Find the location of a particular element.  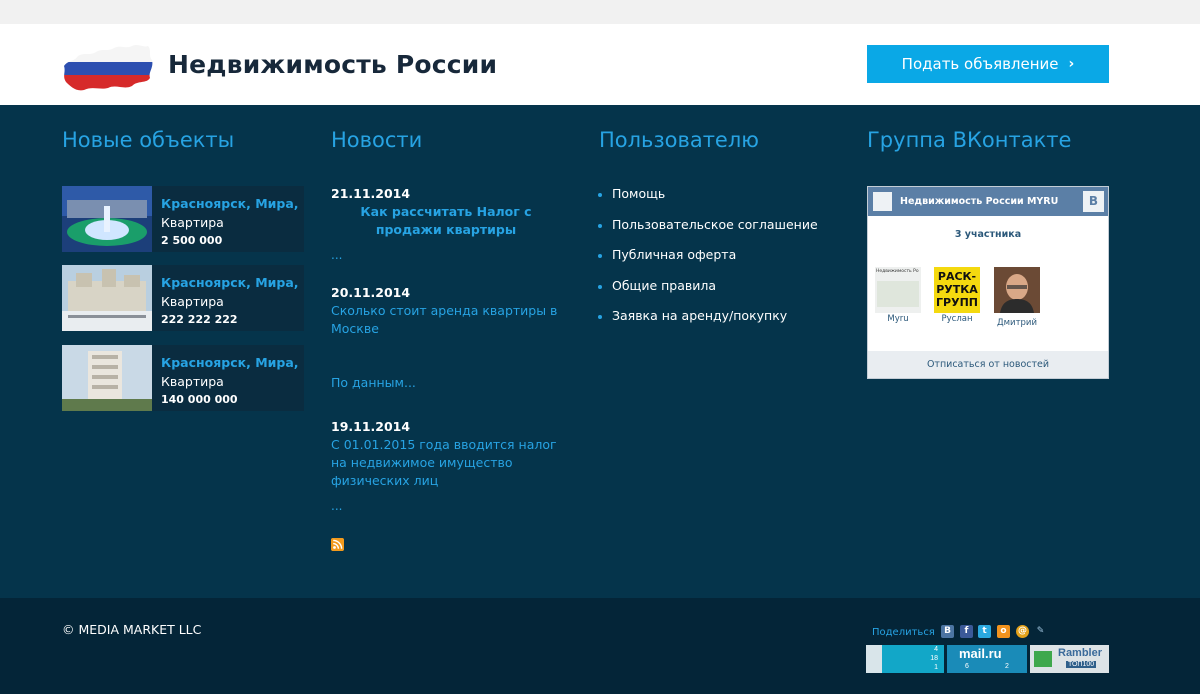

site-header: Недвижимость России Подать объявление › is located at coordinates (600, 64).